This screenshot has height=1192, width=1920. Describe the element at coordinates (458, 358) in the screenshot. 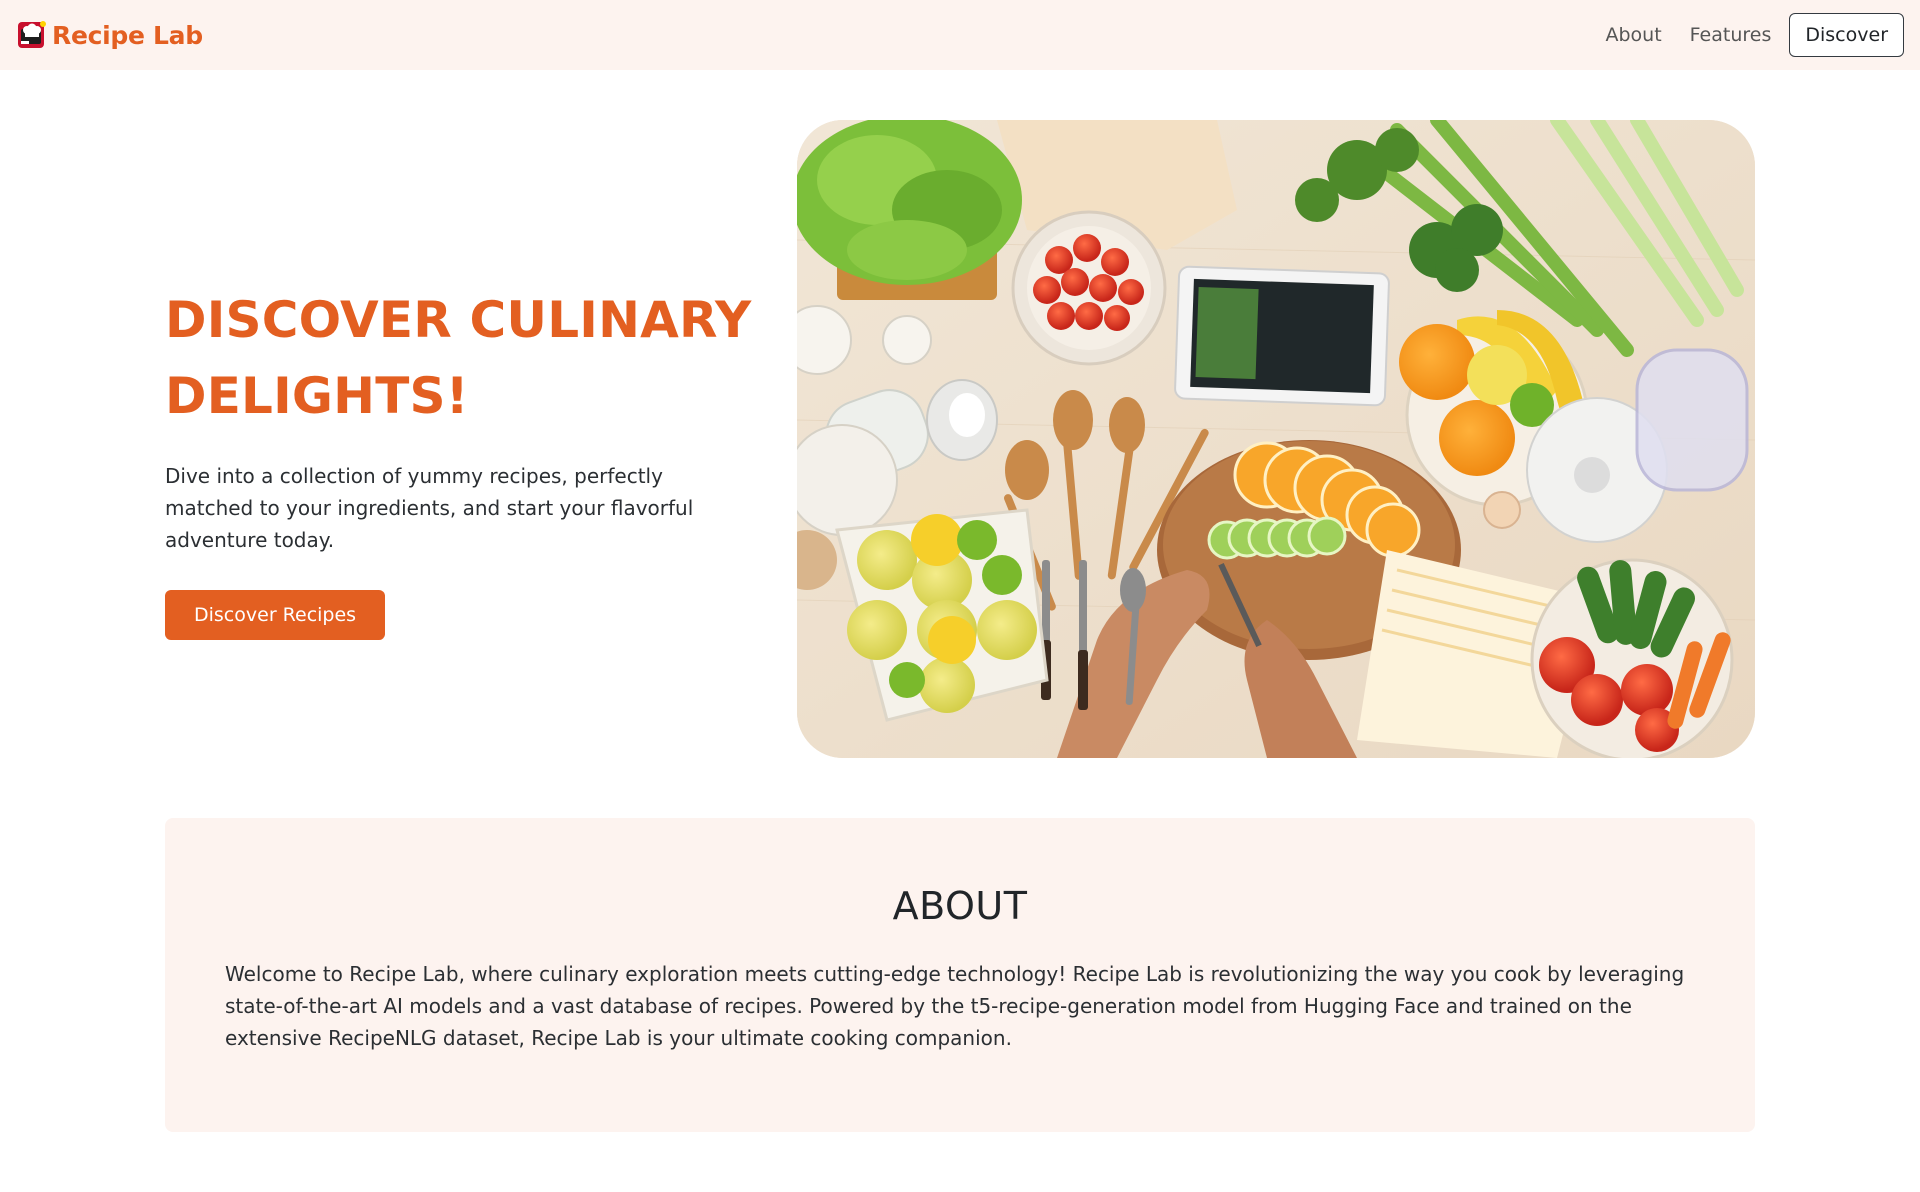

I see `hero-title: DISCOVER CULINARY DELIGHTS!` at that location.